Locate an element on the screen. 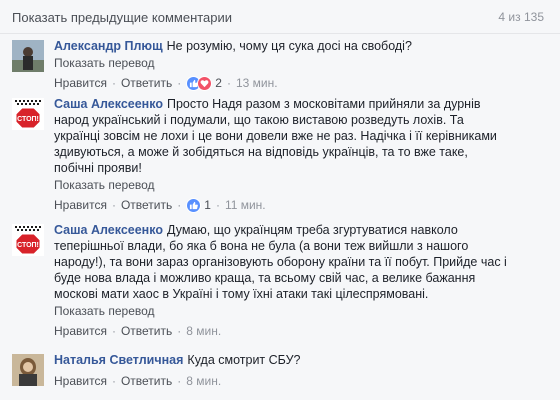  reactions-summary: 1 is located at coordinates (198, 205).